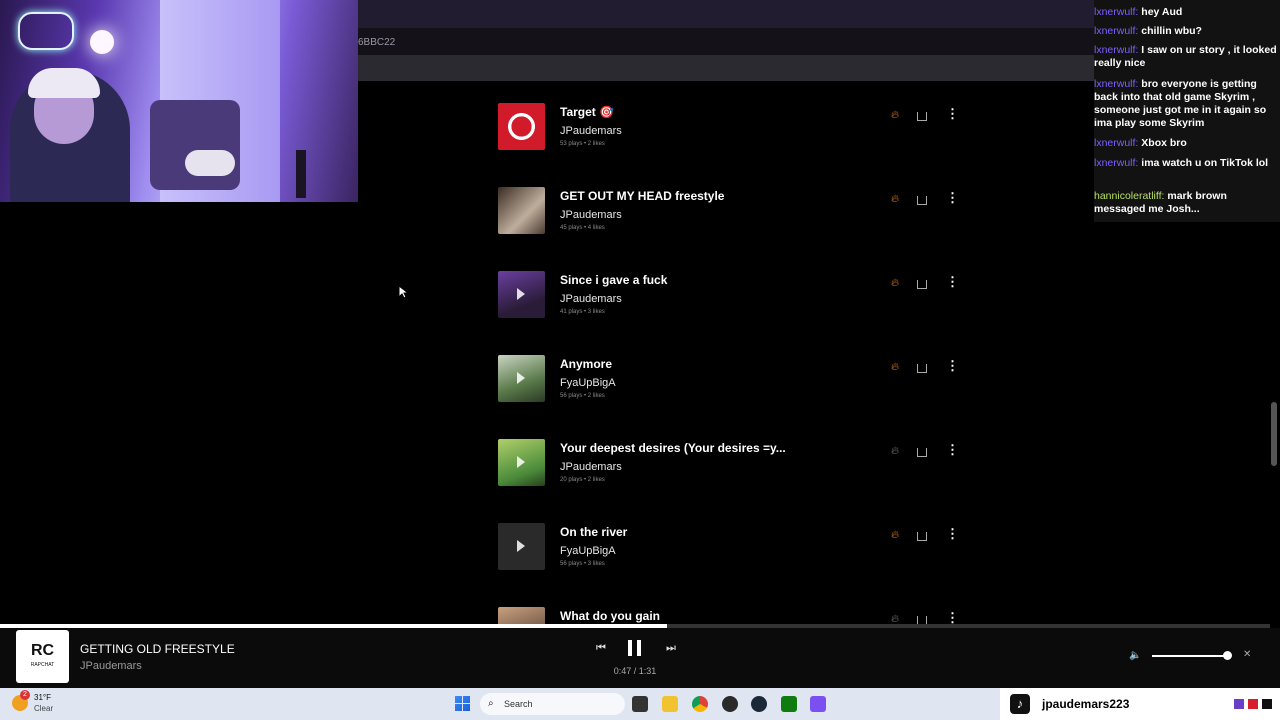  I want to click on windows-start-icon, so click(462, 703).